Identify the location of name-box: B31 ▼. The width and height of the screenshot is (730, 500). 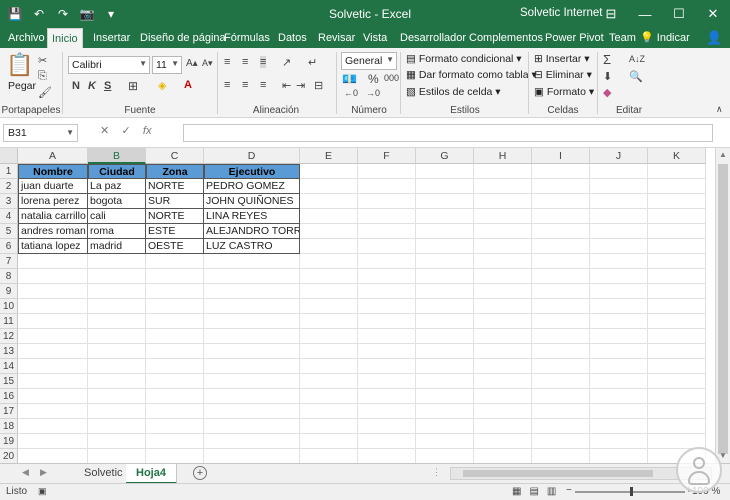
(40, 133).